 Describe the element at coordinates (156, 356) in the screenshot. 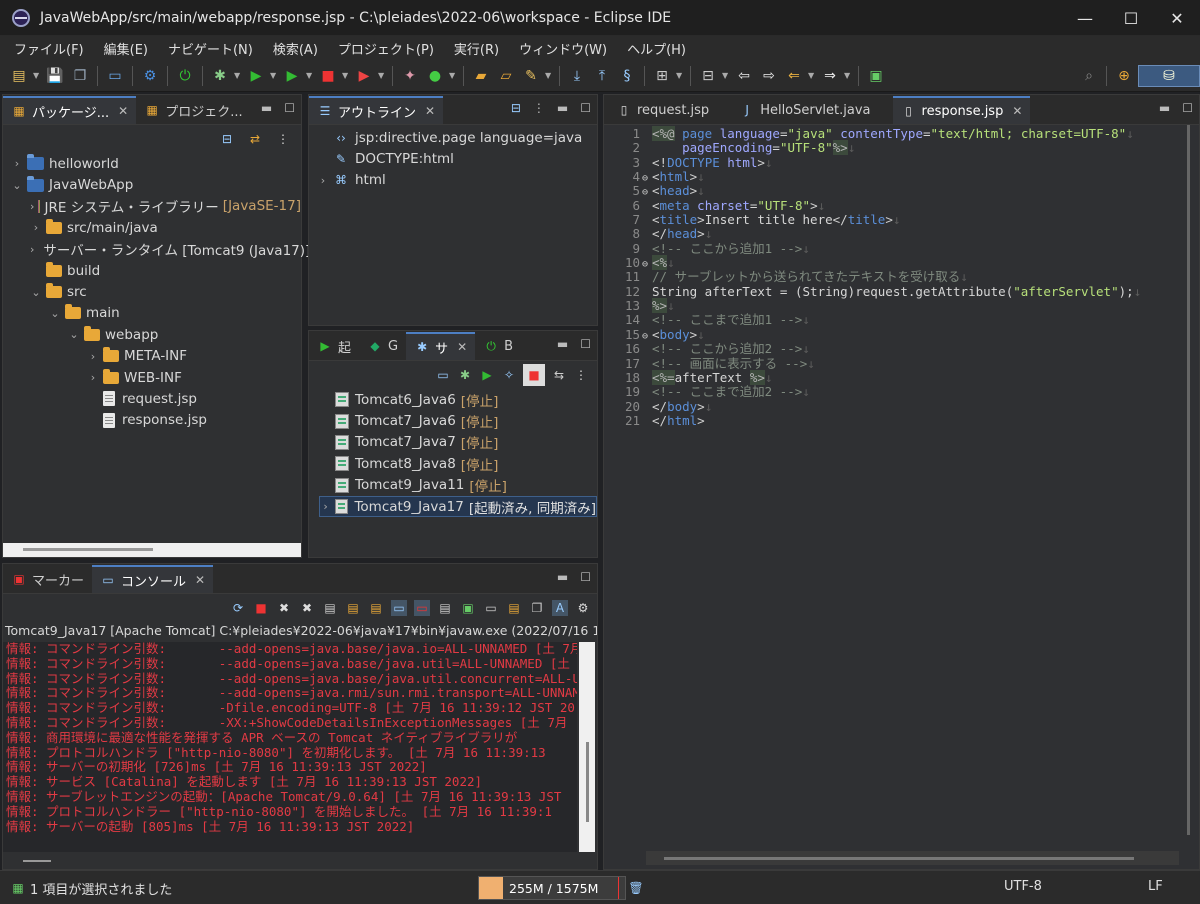

I see `tree-item: › META-INF` at that location.